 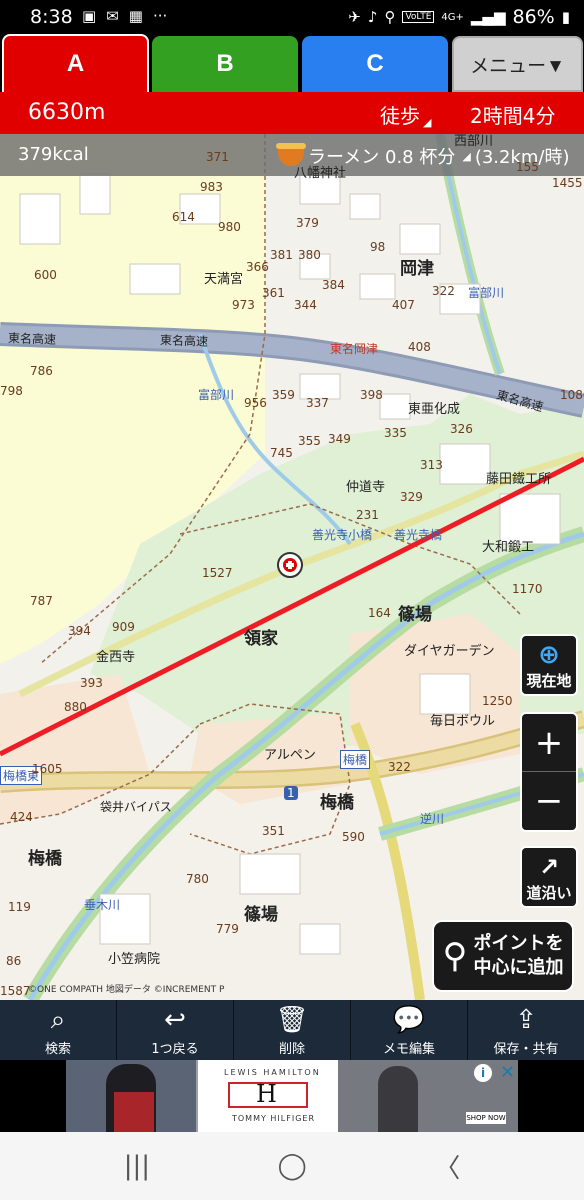 What do you see at coordinates (409, 1030) in the screenshot?
I see `memo-edit-button: 💬 メモ編集` at bounding box center [409, 1030].